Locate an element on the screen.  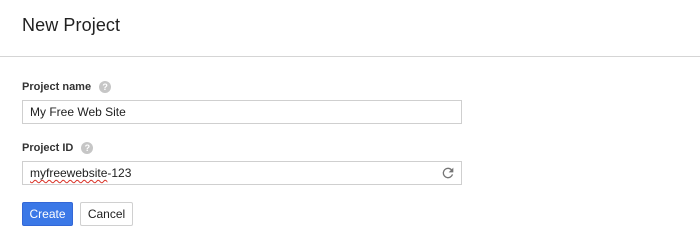
project-name-field-wrap is located at coordinates (242, 112).